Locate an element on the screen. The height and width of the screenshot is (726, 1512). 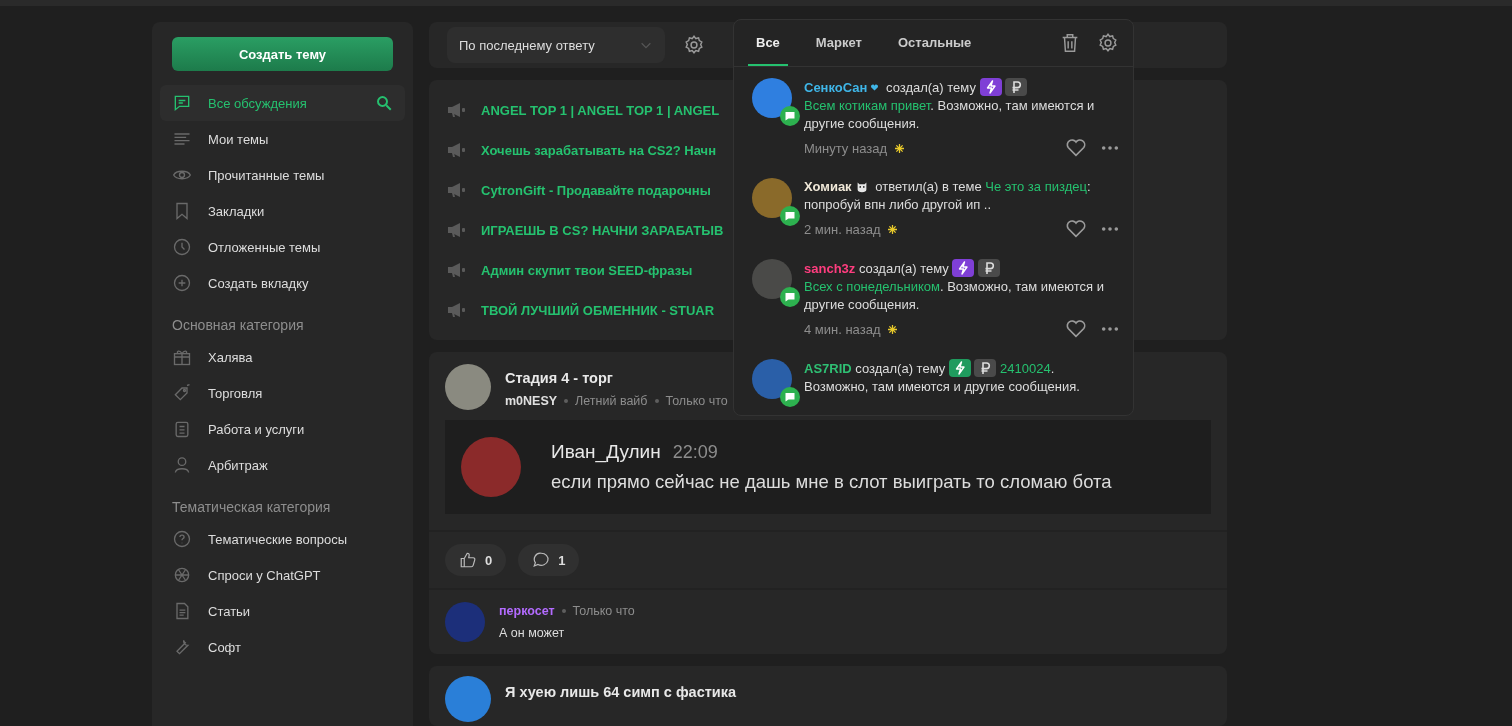
pinned-thread-link: ANGEL TOP 1 | ANGEL TOP 1 | ANGEL is located at coordinates (600, 110).